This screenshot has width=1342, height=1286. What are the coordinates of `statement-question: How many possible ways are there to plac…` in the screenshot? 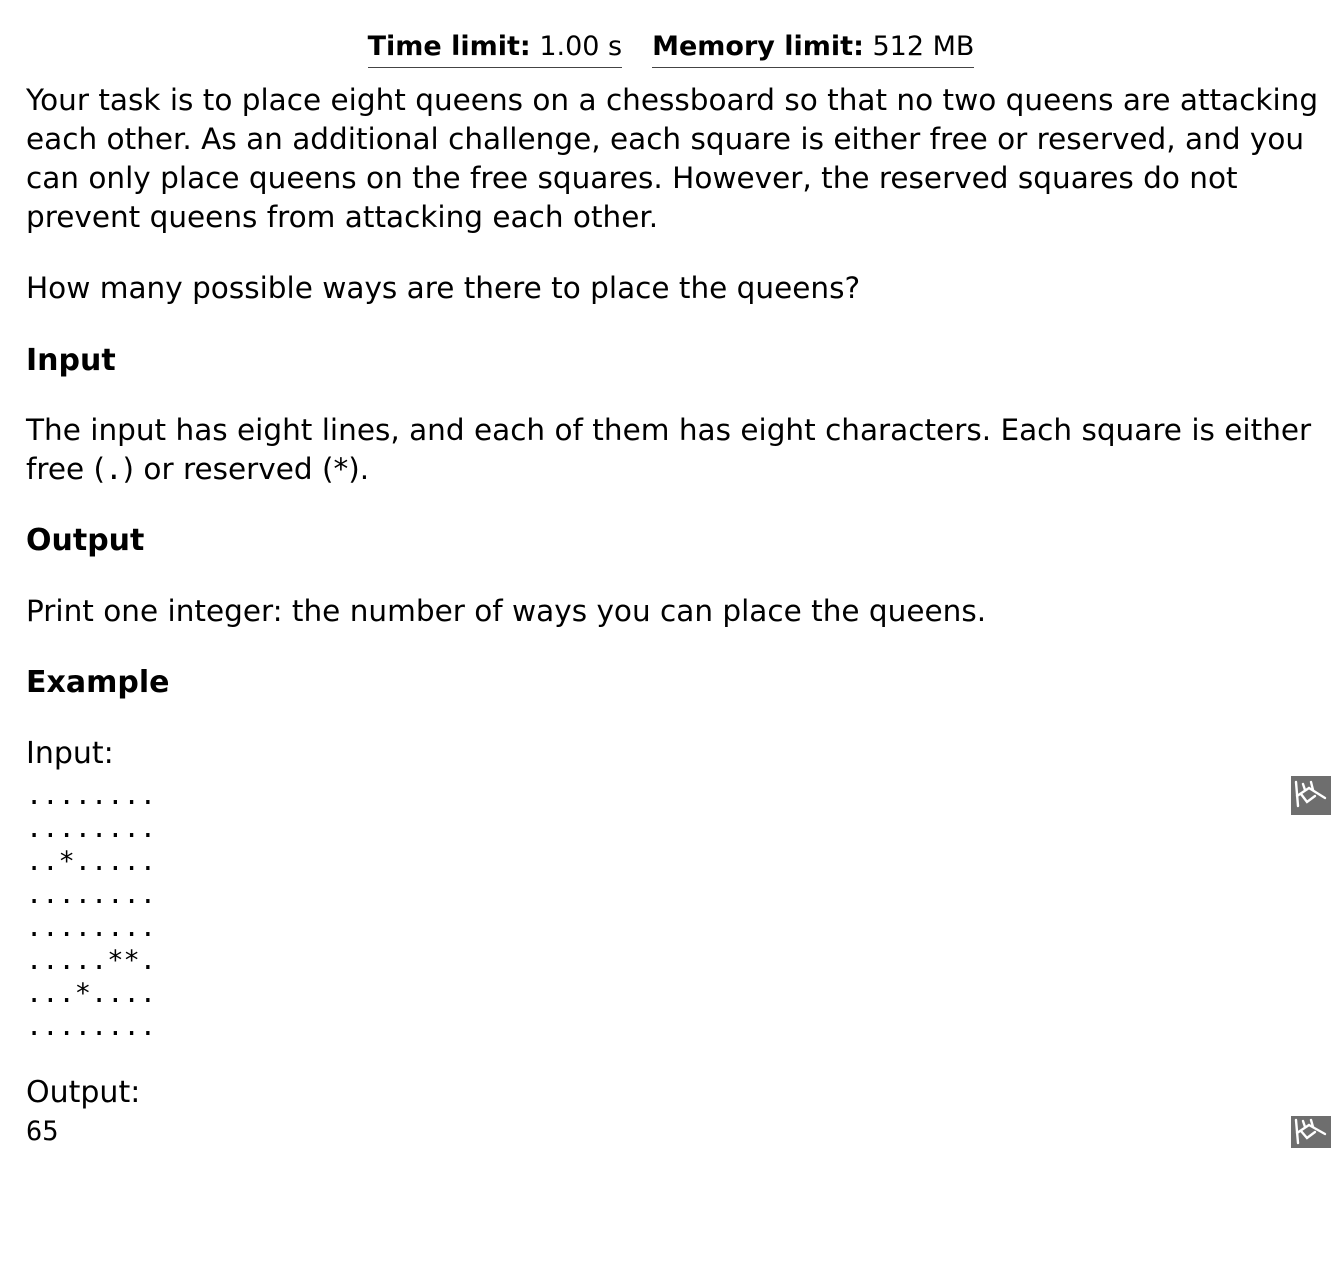 It's located at (443, 288).